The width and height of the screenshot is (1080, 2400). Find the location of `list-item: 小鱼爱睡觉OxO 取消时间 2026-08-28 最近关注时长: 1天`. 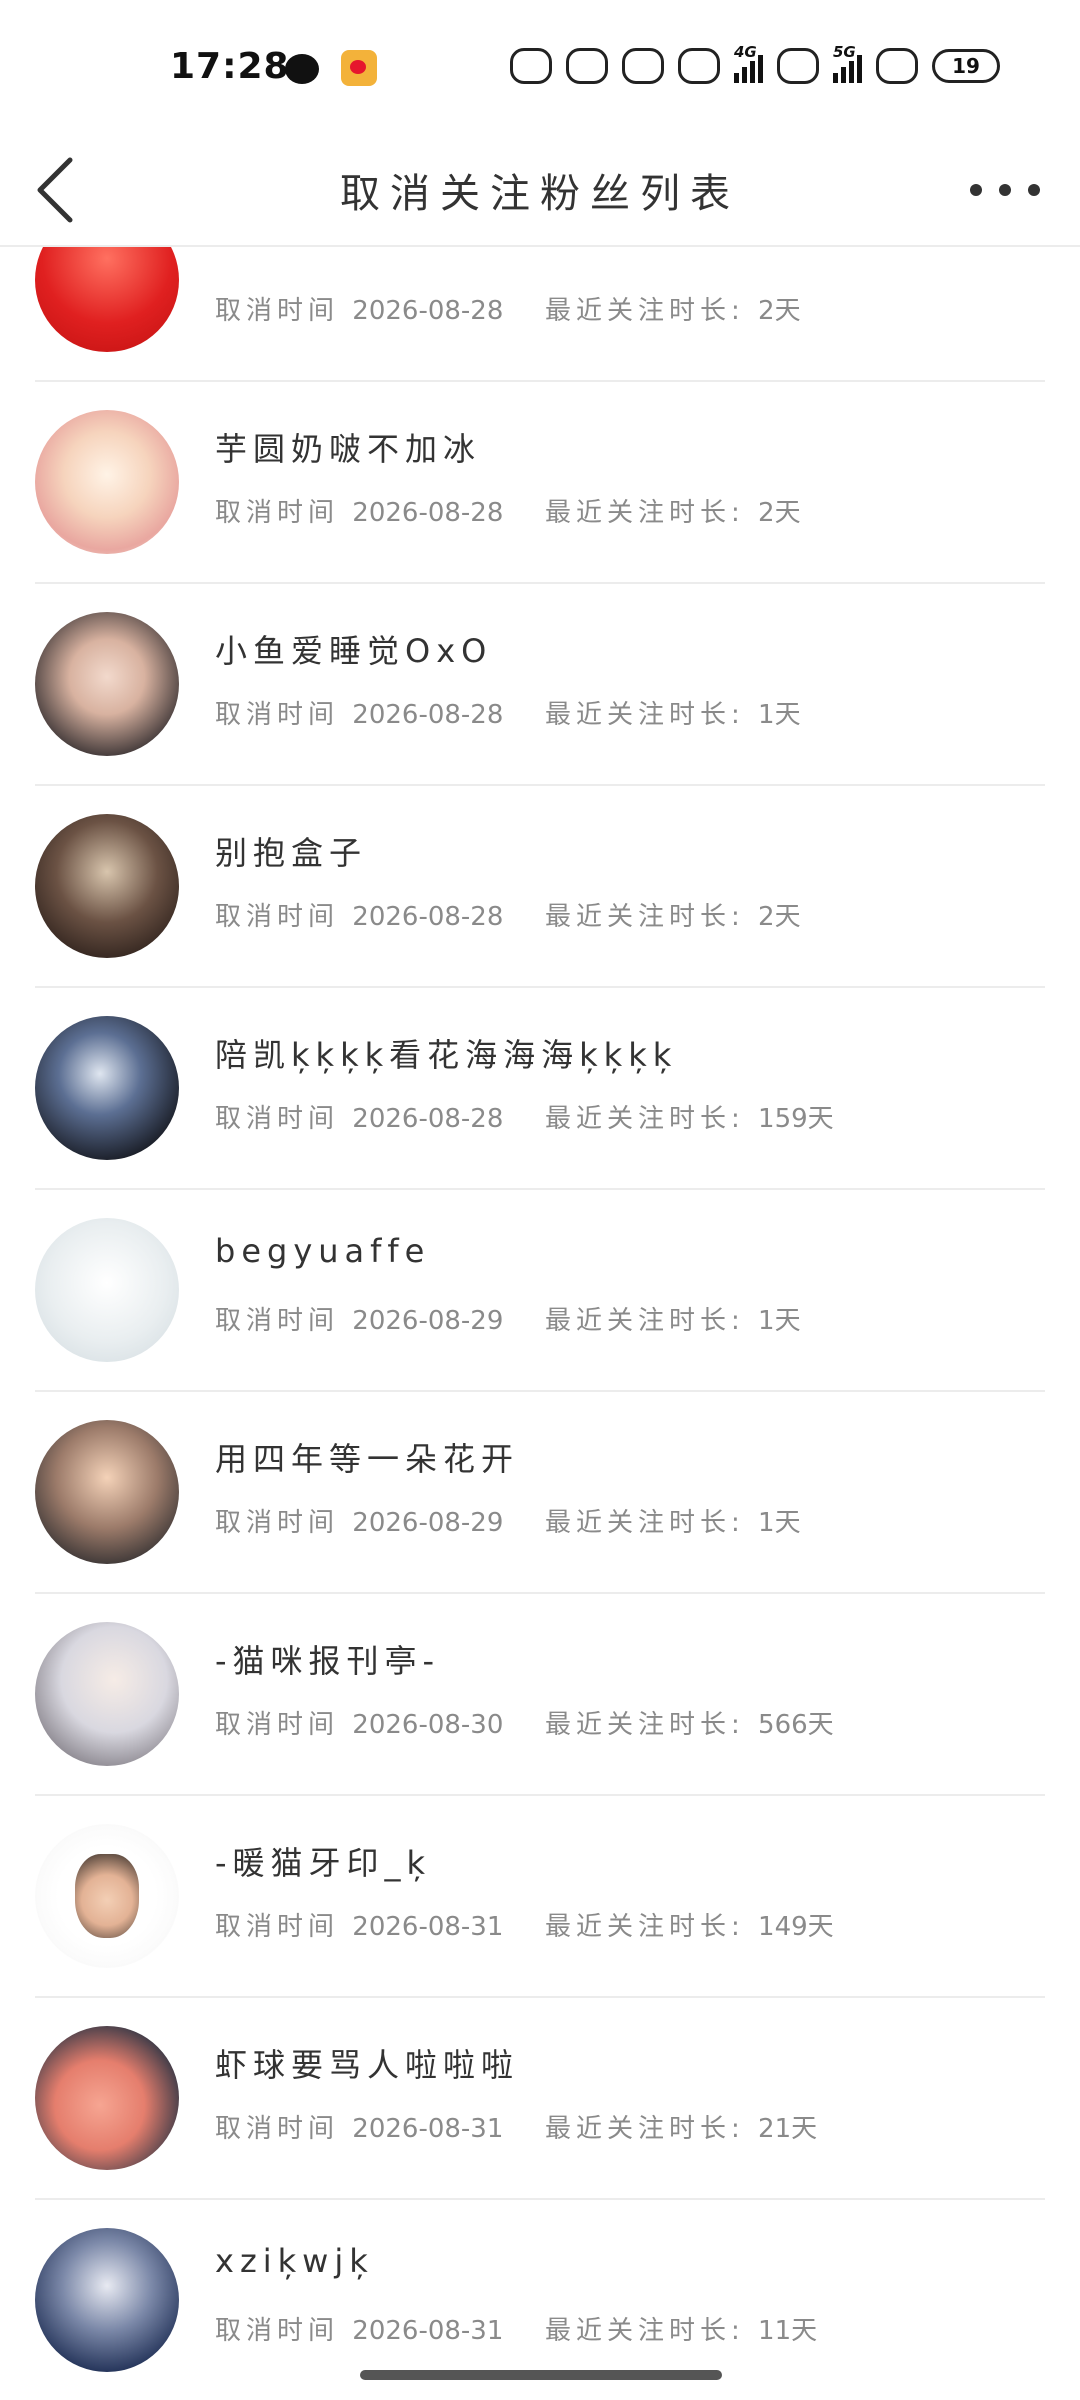

list-item: 小鱼爱睡觉OxO 取消时间 2026-08-28 最近关注时长: 1天 is located at coordinates (540, 685).